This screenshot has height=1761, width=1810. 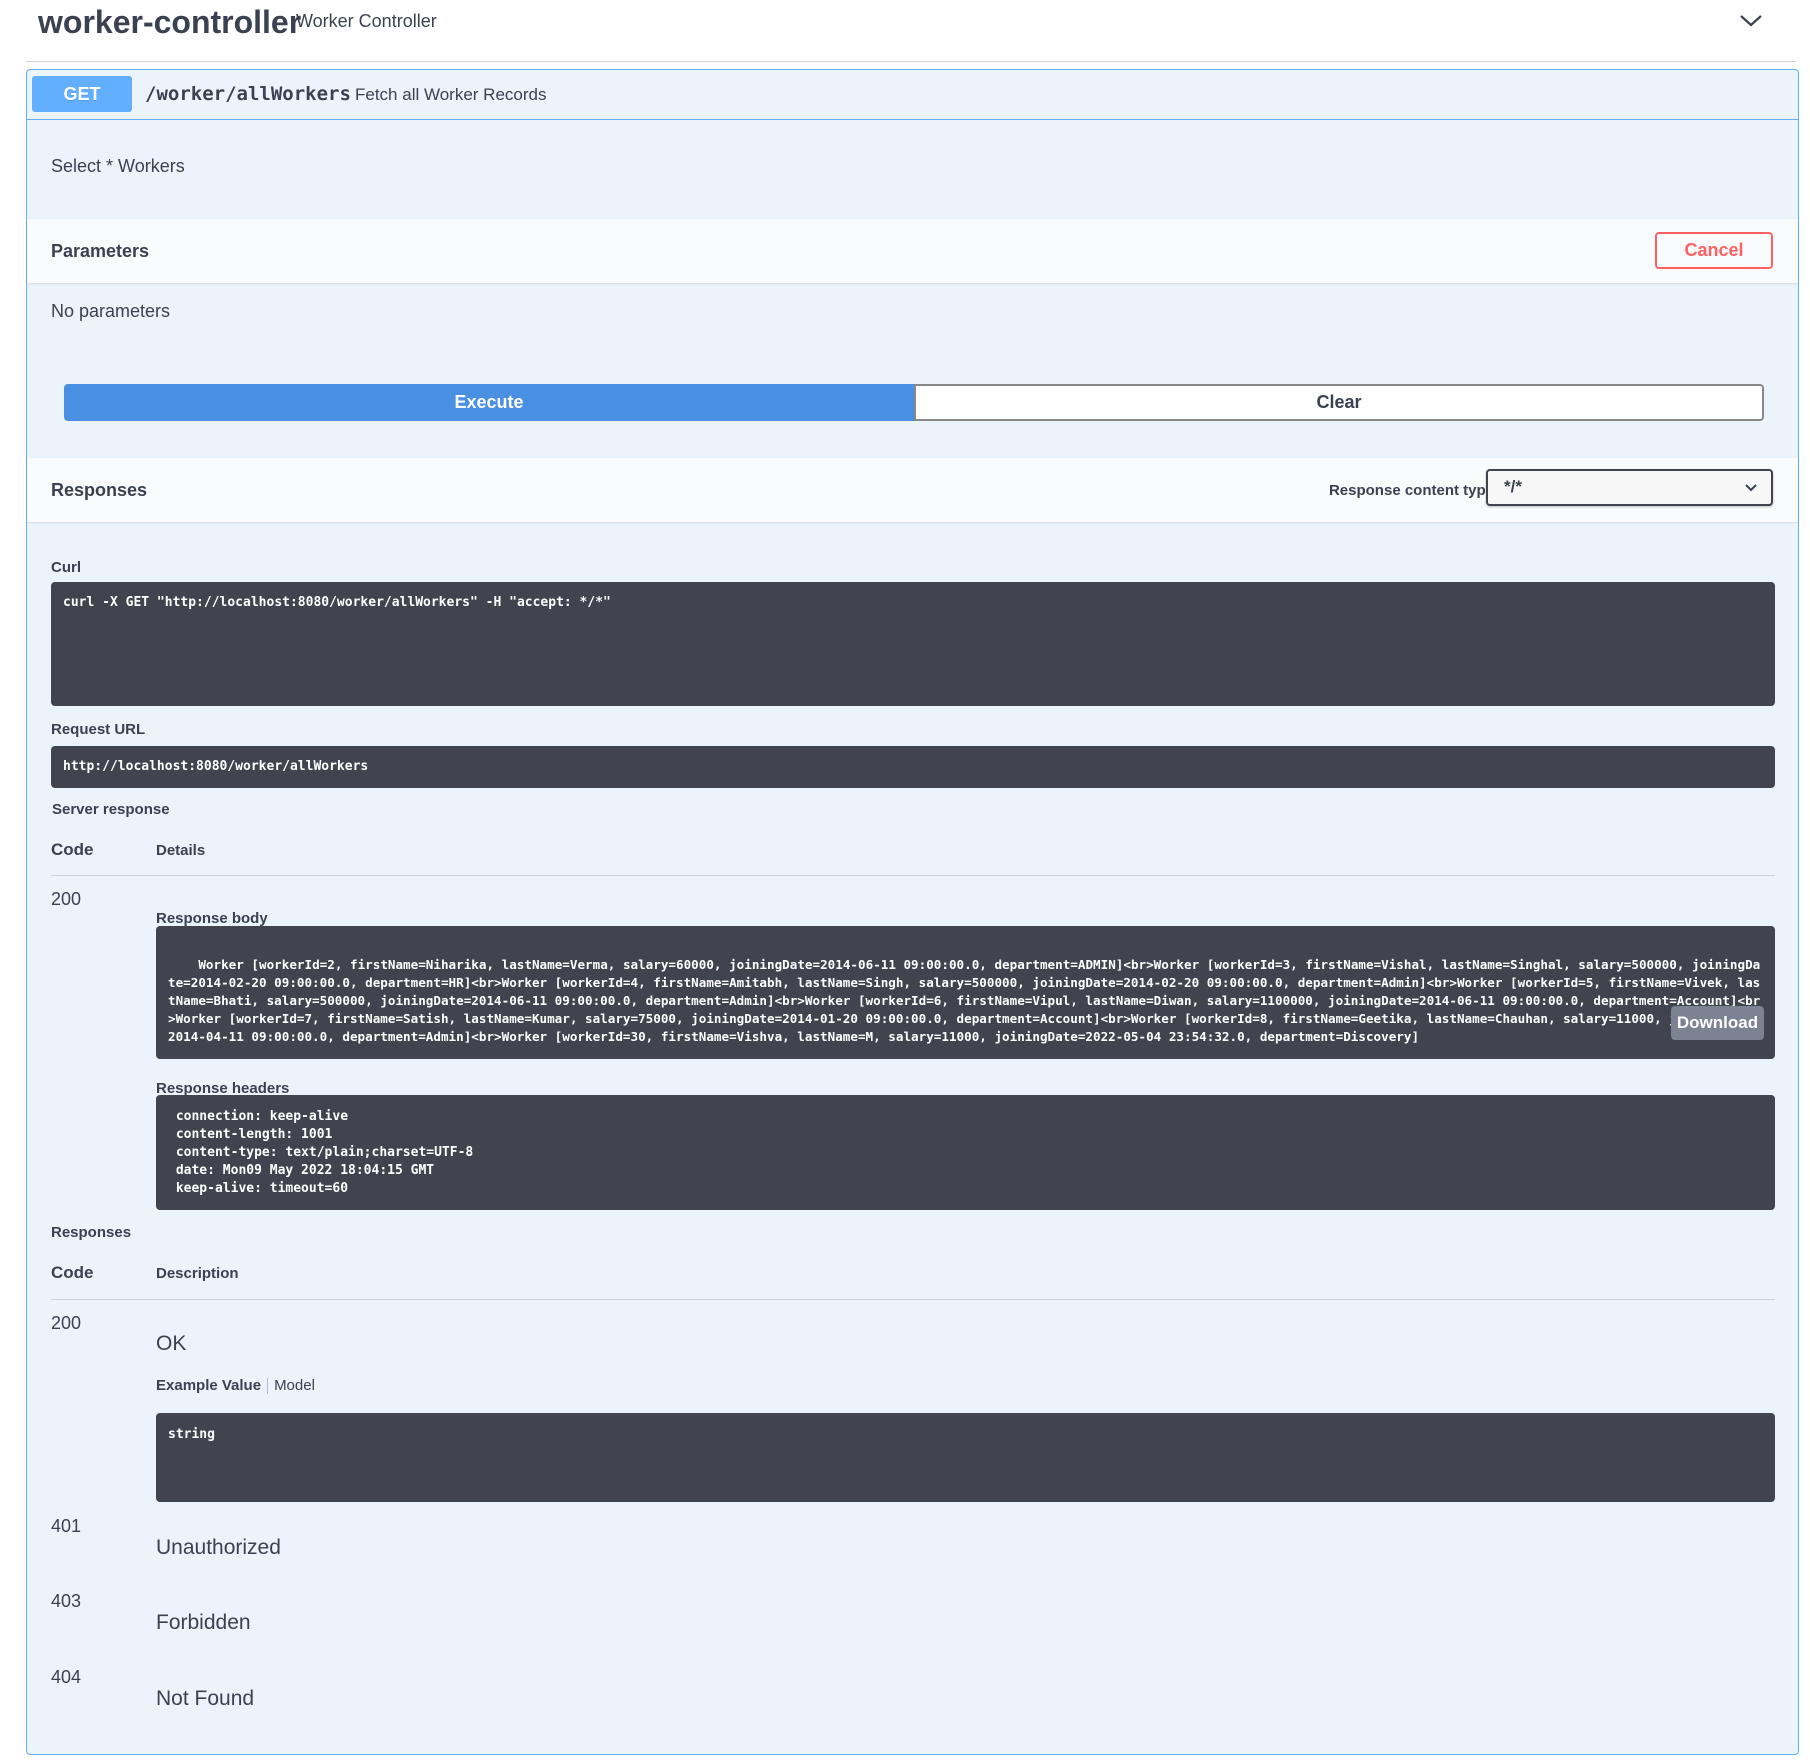 What do you see at coordinates (1717, 1023) in the screenshot?
I see `download-button: Download` at bounding box center [1717, 1023].